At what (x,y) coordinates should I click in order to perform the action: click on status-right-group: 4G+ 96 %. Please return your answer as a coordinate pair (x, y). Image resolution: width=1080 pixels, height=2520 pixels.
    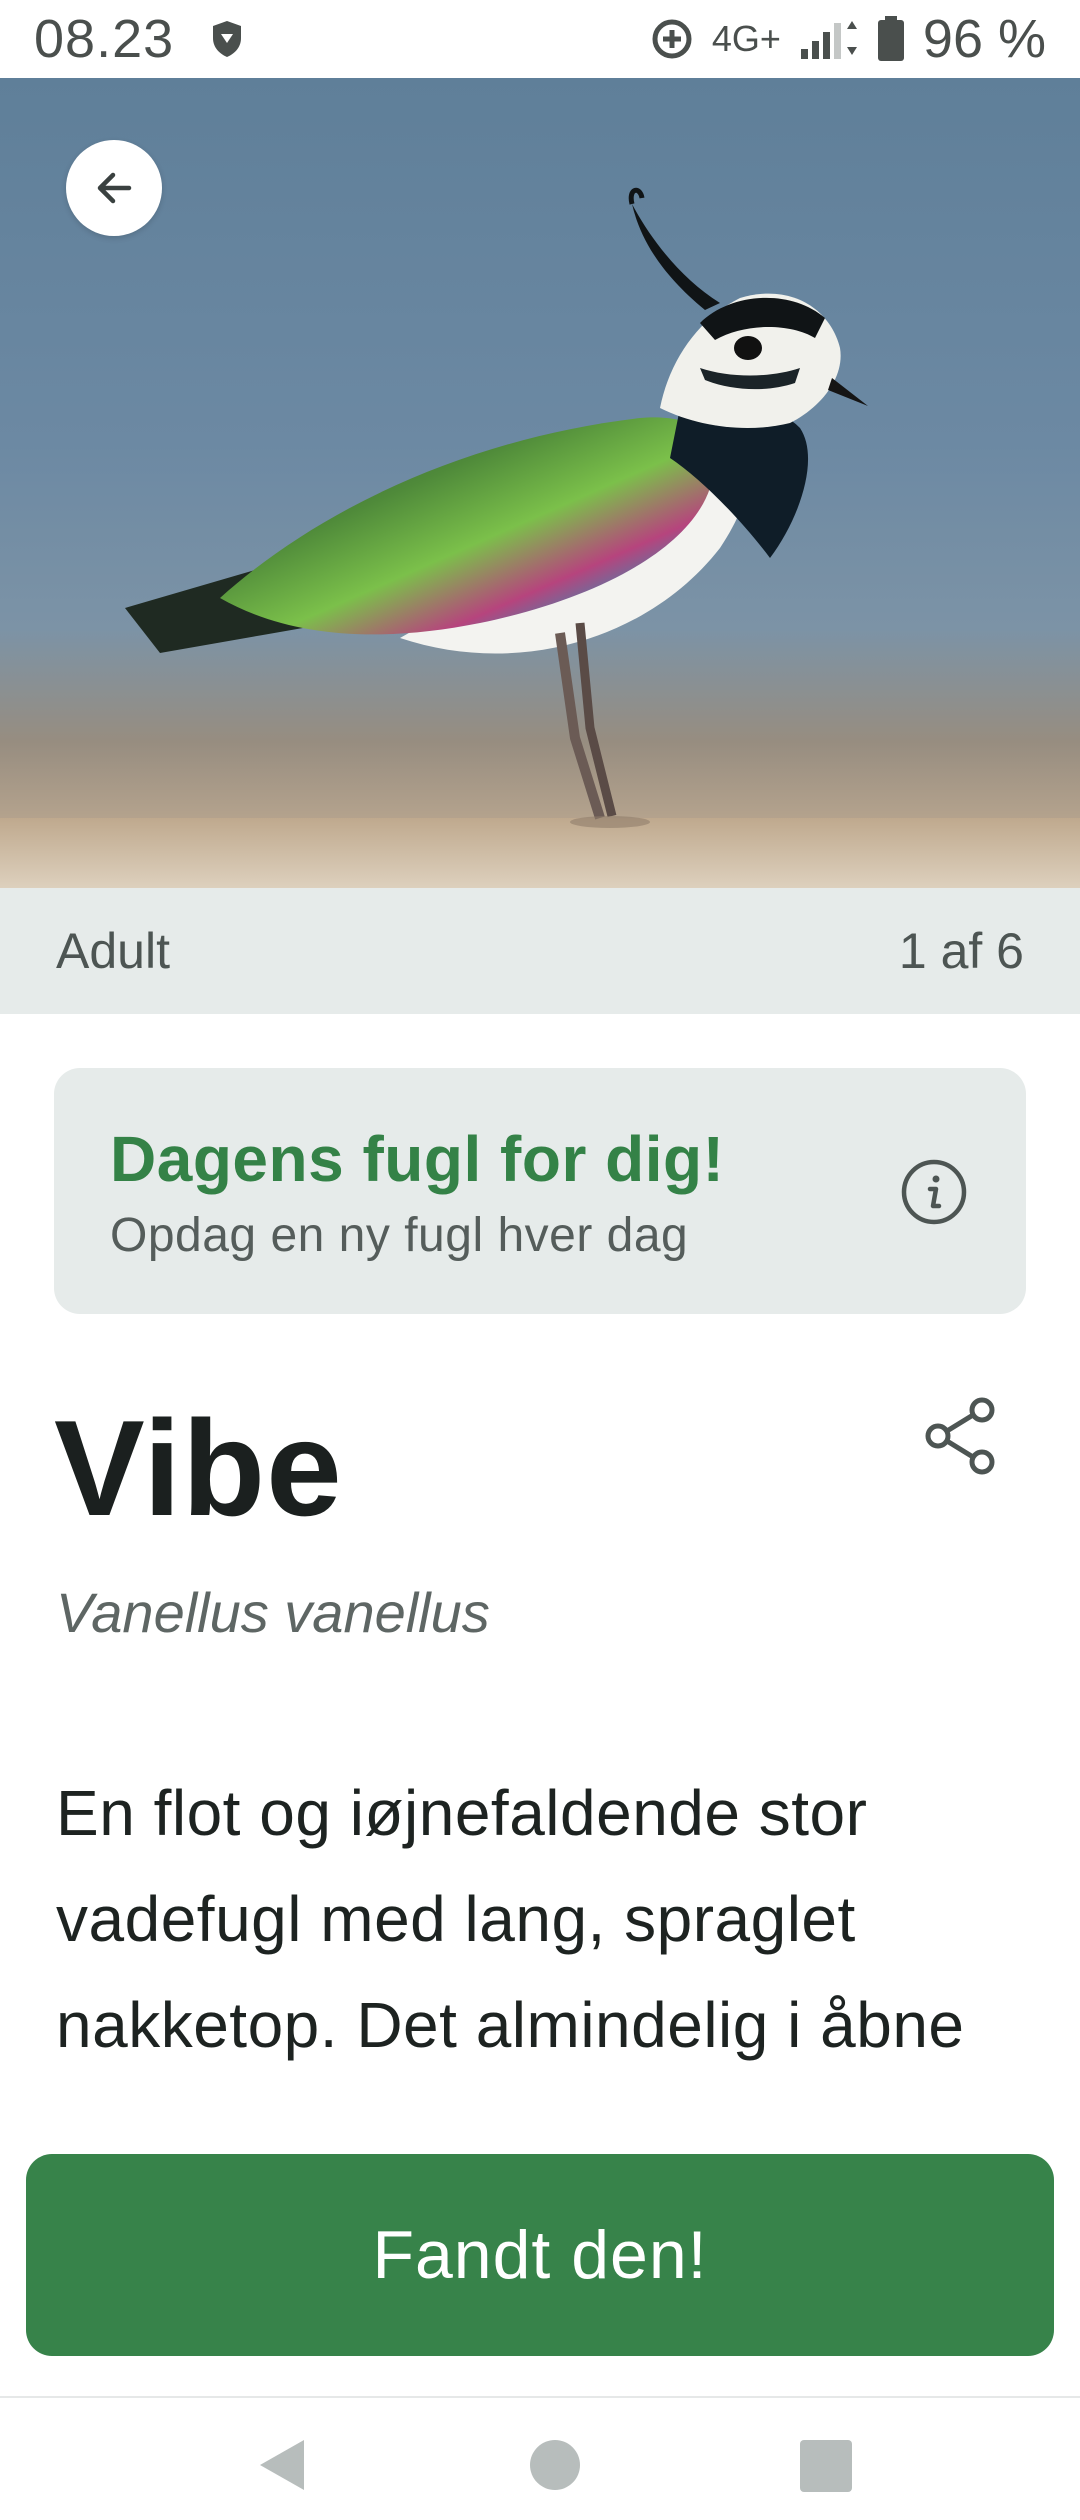
    Looking at the image, I should click on (848, 39).